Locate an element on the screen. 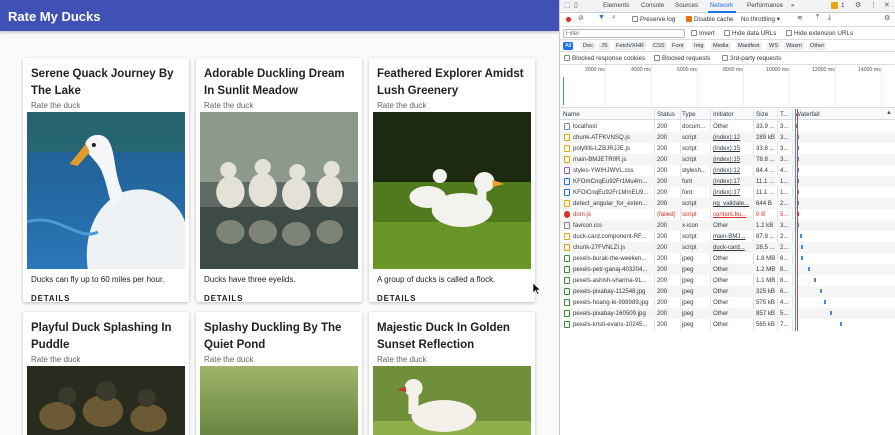  type-filter-font: Font is located at coordinates (678, 46).